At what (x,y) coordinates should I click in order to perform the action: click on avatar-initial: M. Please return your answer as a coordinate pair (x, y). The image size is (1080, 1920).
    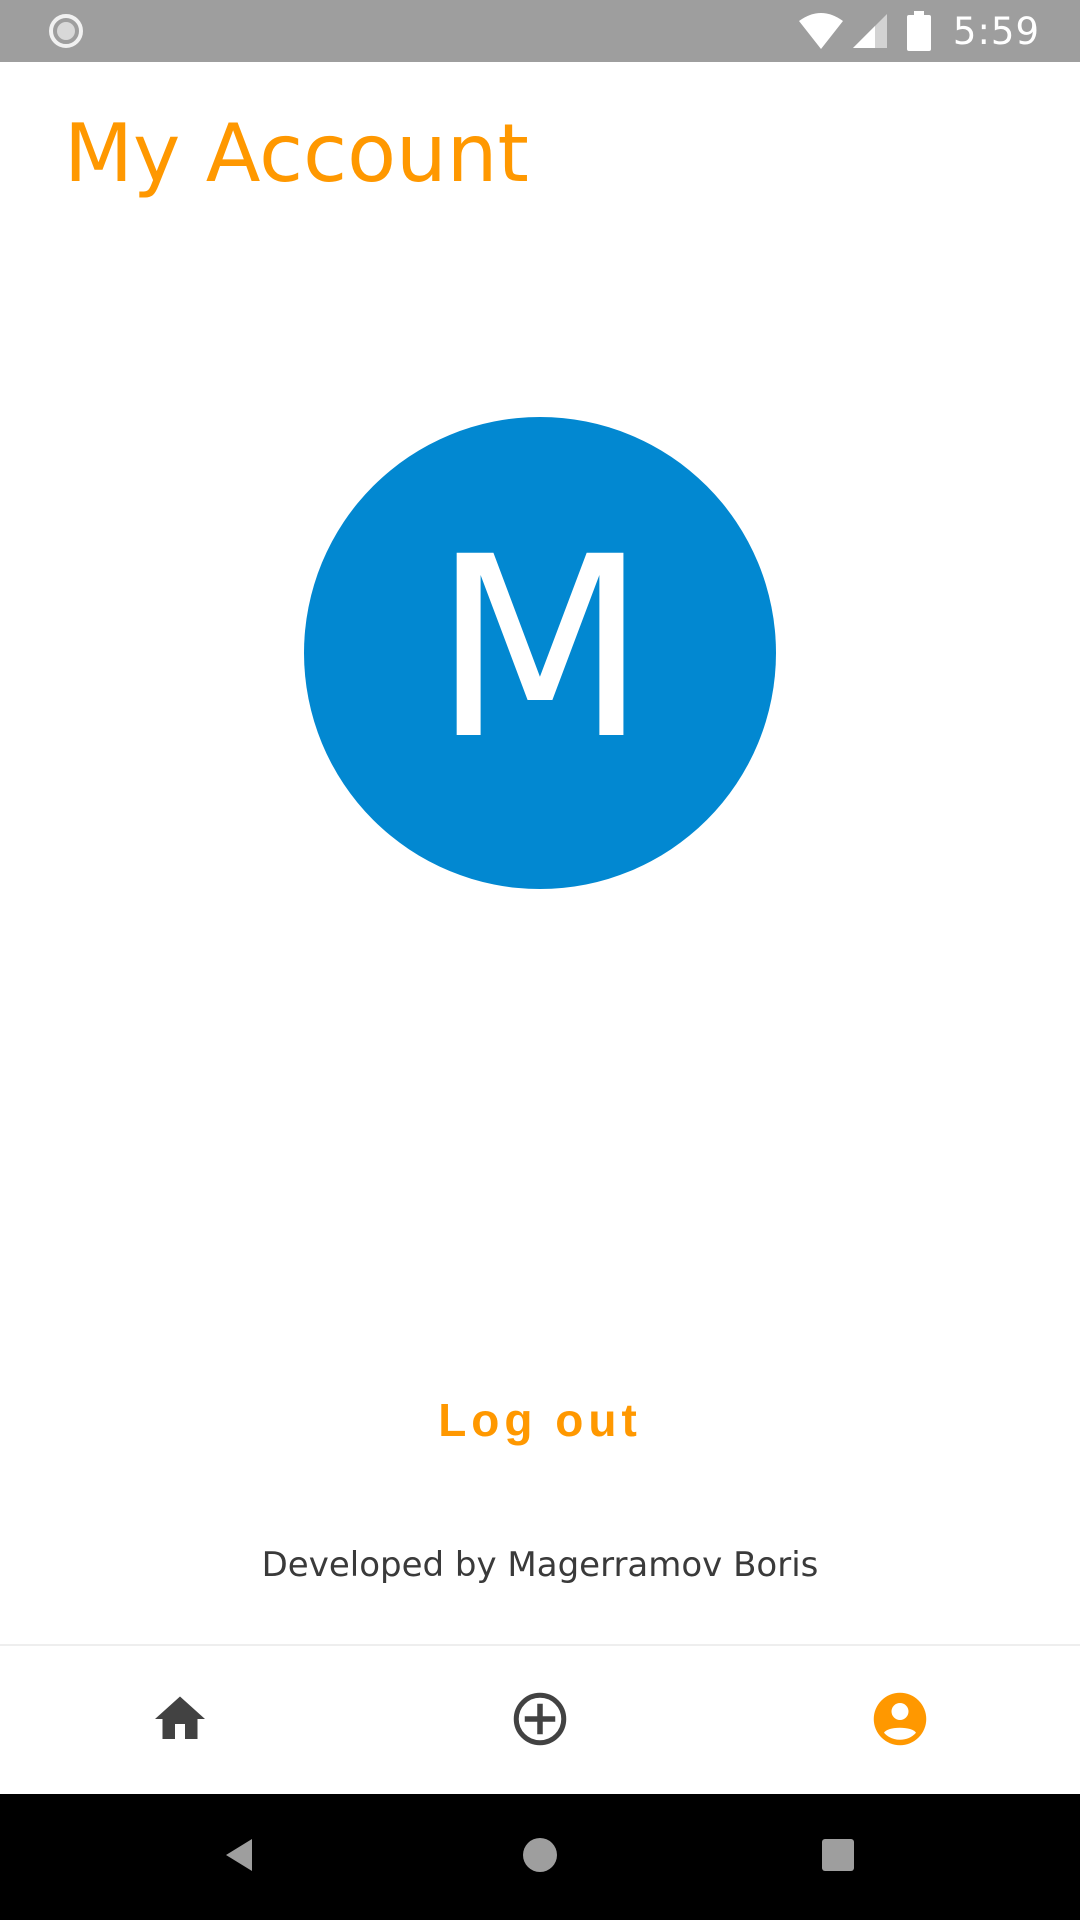
    Looking at the image, I should click on (540, 648).